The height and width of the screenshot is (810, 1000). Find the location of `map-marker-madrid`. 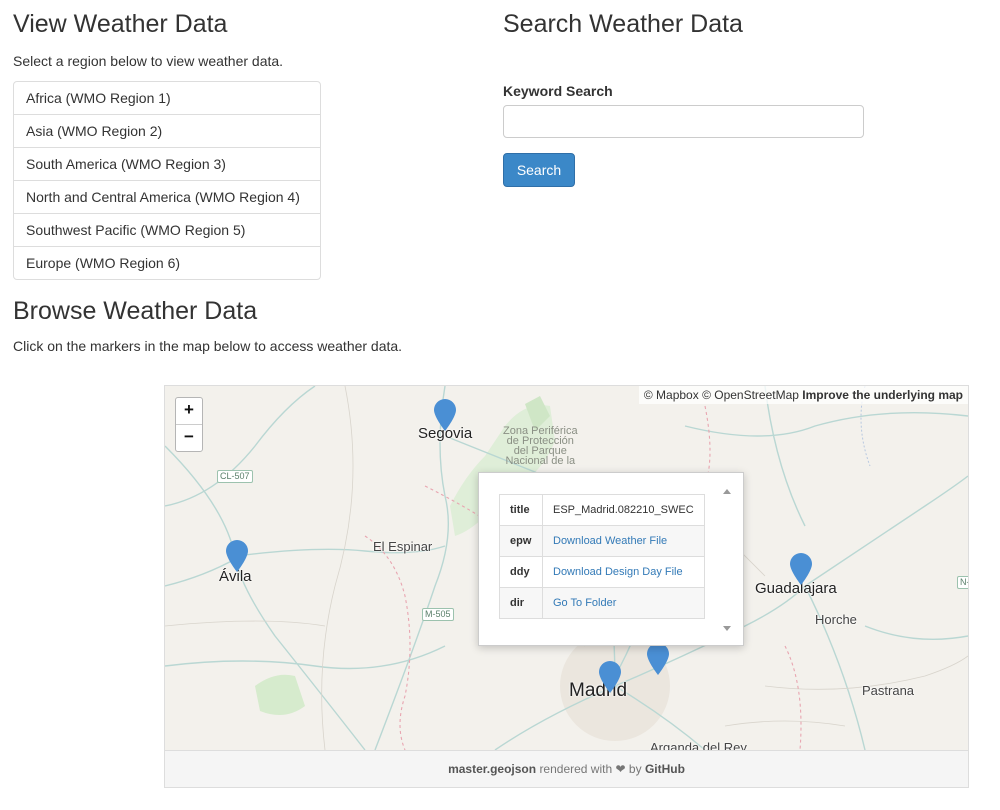

map-marker-madrid is located at coordinates (610, 677).